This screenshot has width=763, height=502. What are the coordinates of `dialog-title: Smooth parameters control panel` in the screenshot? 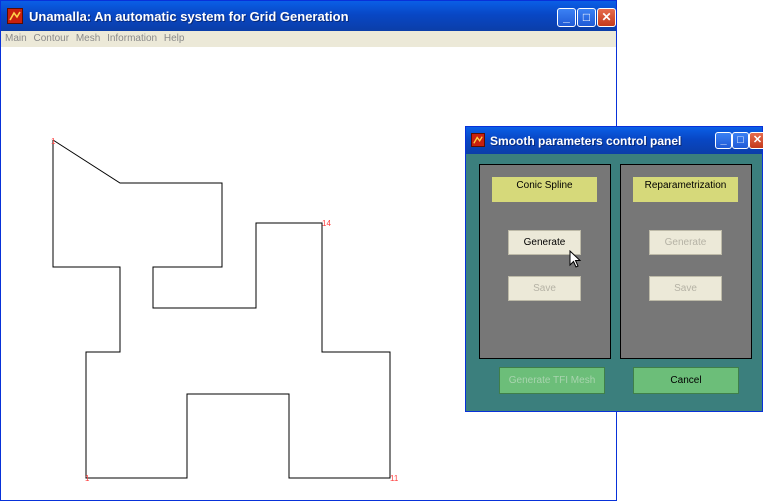 It's located at (586, 141).